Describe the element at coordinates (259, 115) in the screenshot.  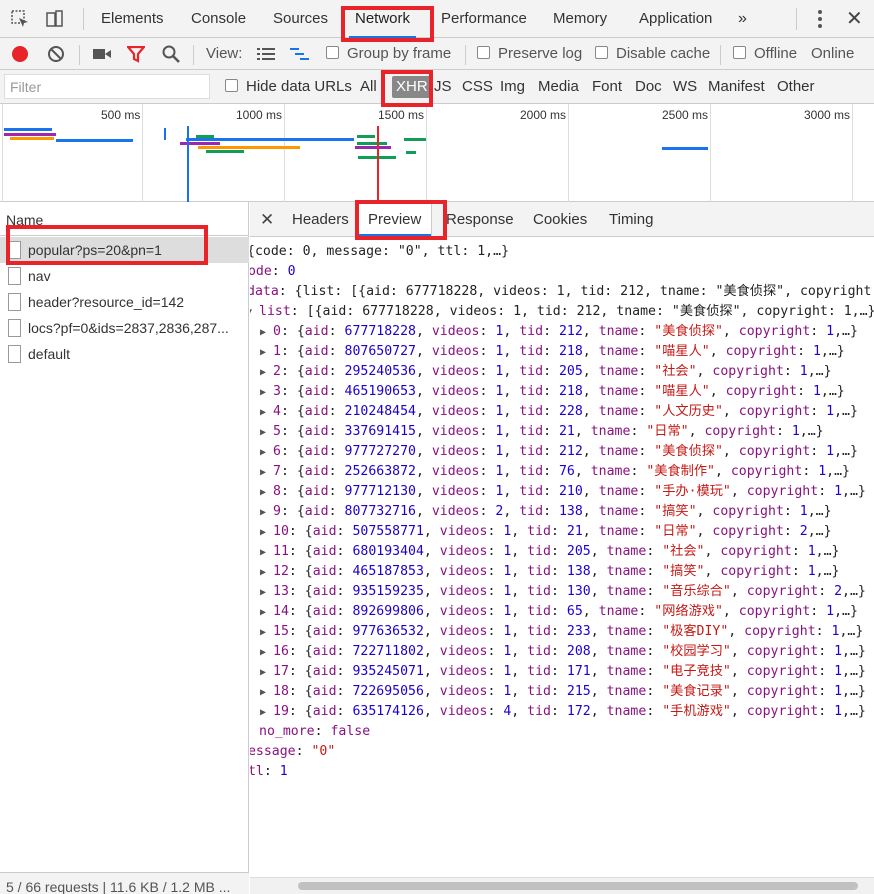
I see `overview-tick-label: 1000 ms` at that location.